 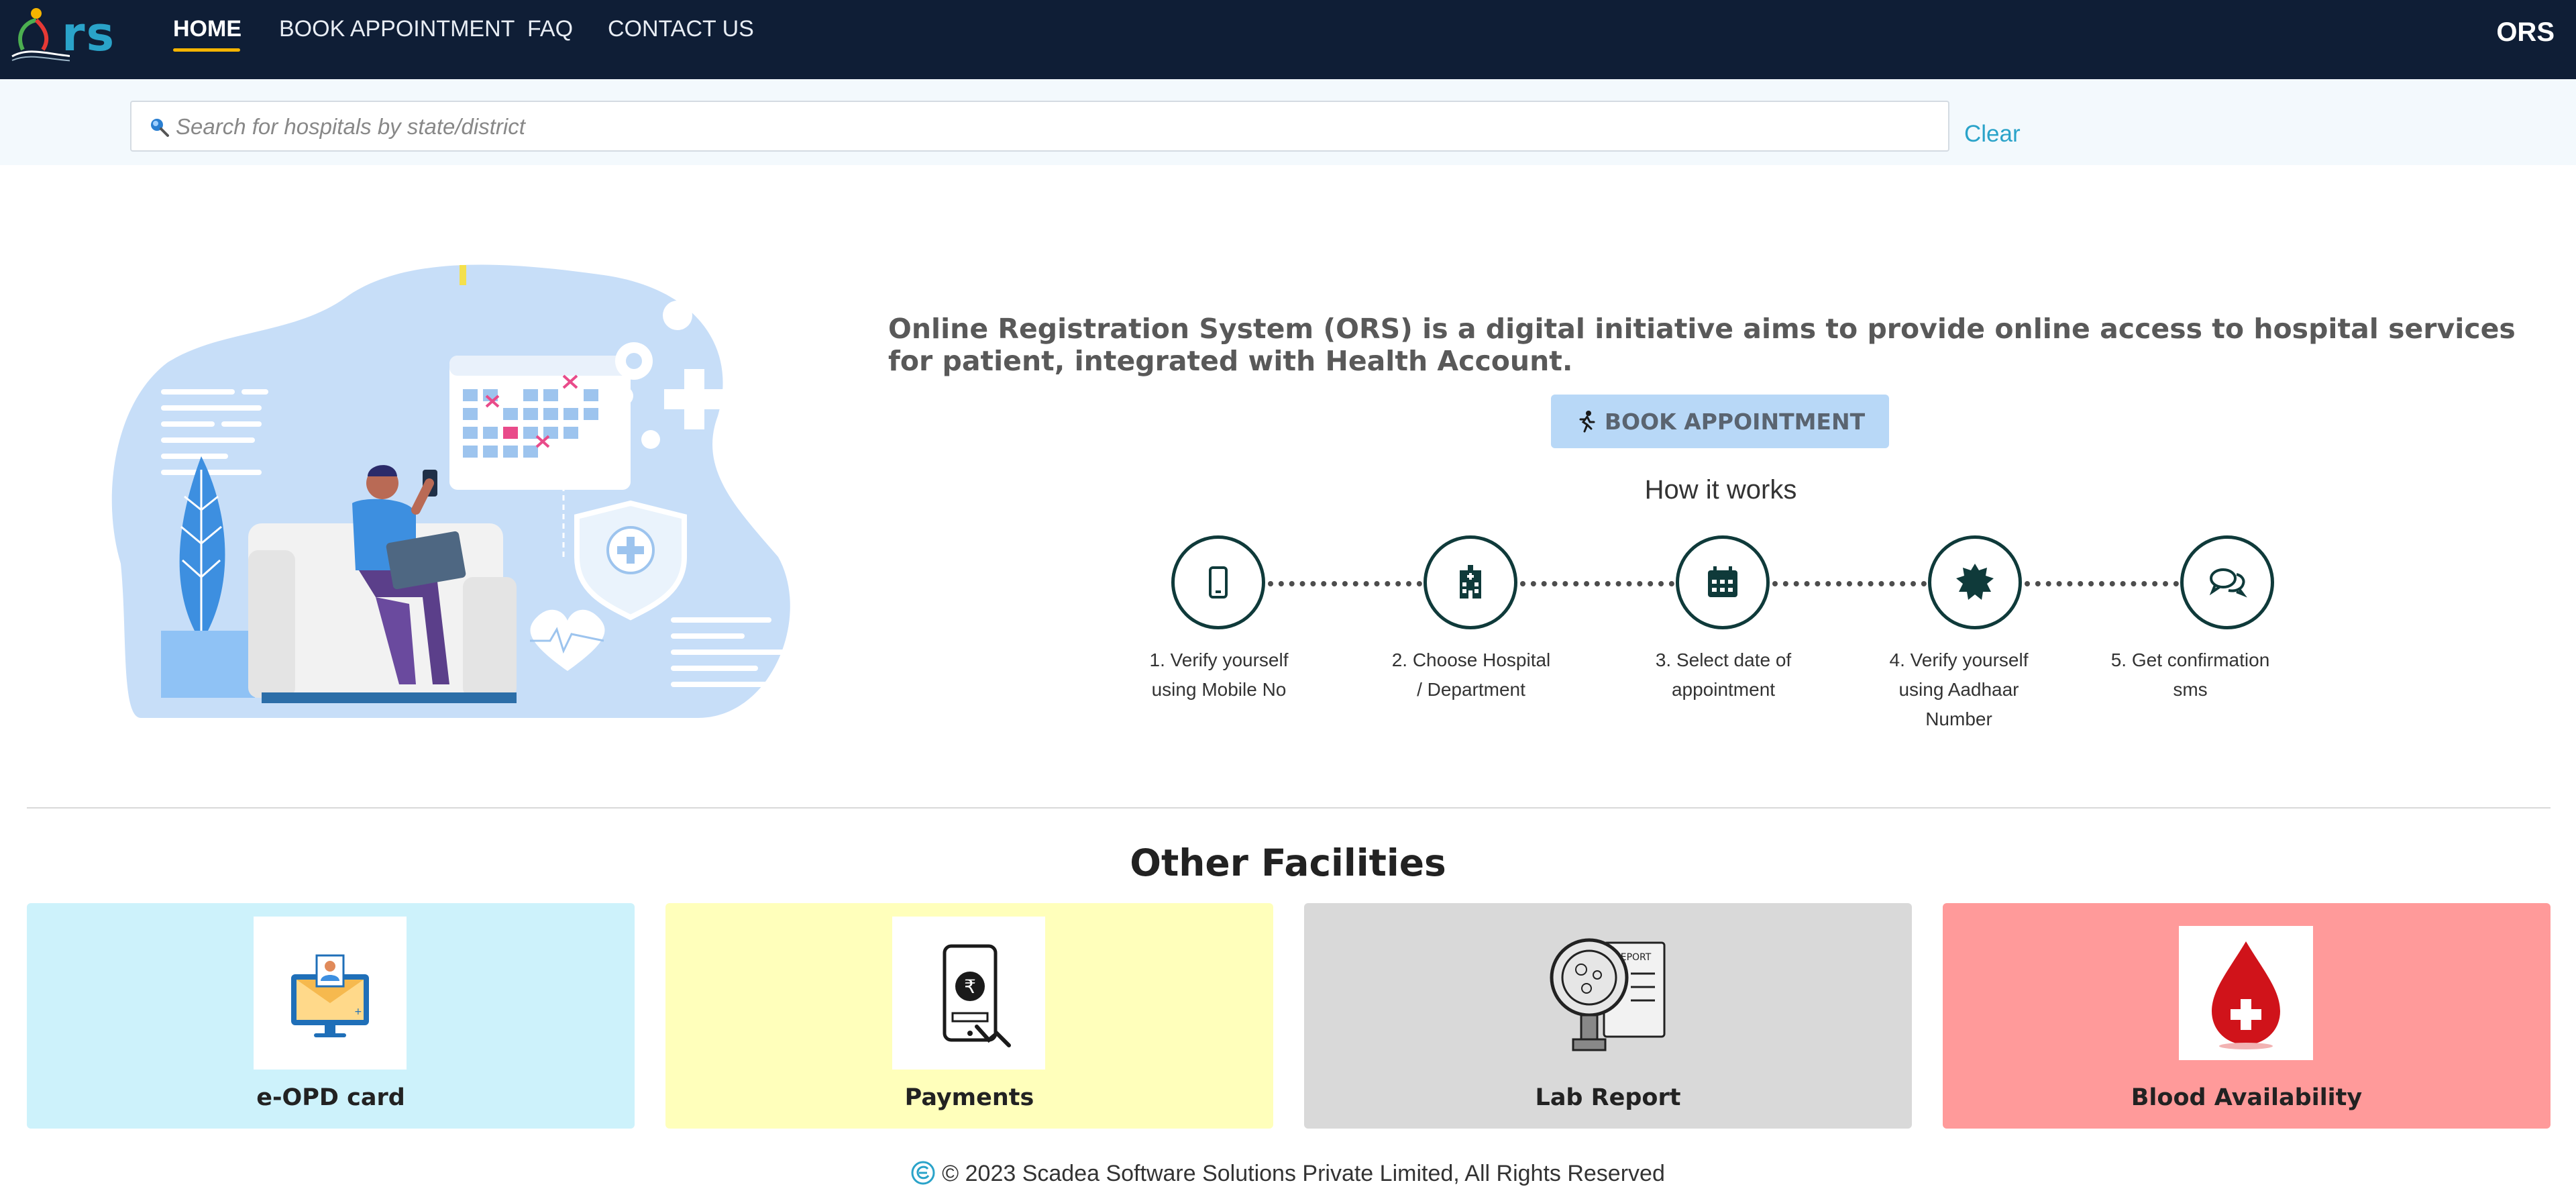 I want to click on step-1-label: 1. Verify yourself using Mobile No, so click(x=1219, y=675).